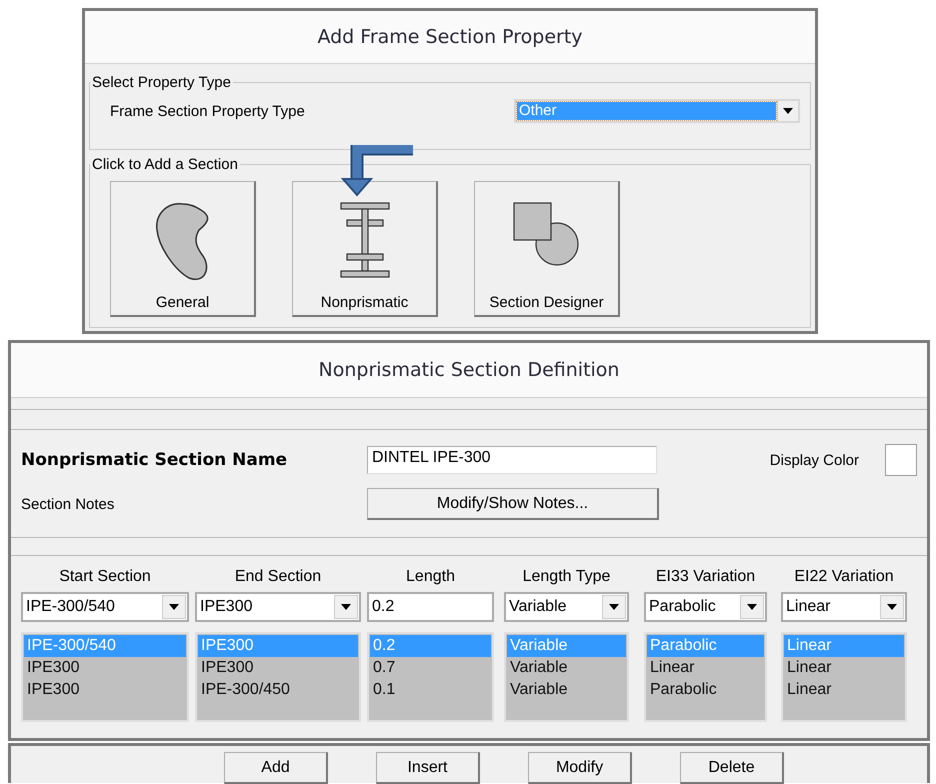 The image size is (936, 784). Describe the element at coordinates (844, 607) in the screenshot. I see `section-dropdown: Linear` at that location.